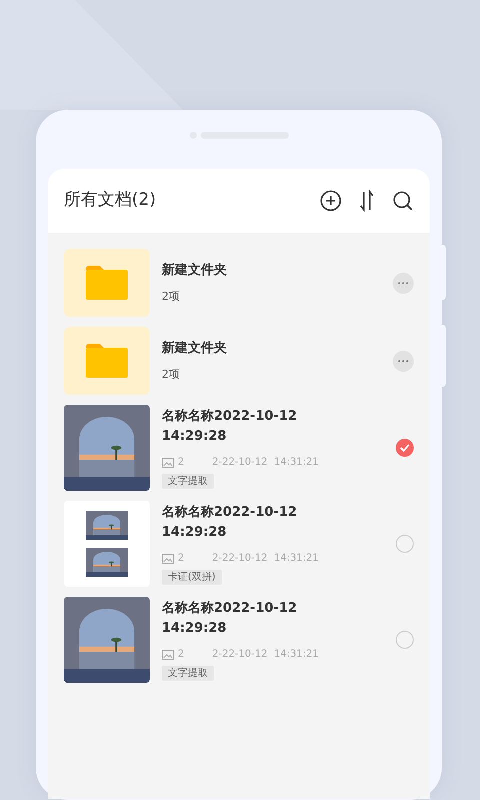 Image resolution: width=480 pixels, height=800 pixels. I want to click on sort-icon, so click(367, 201).